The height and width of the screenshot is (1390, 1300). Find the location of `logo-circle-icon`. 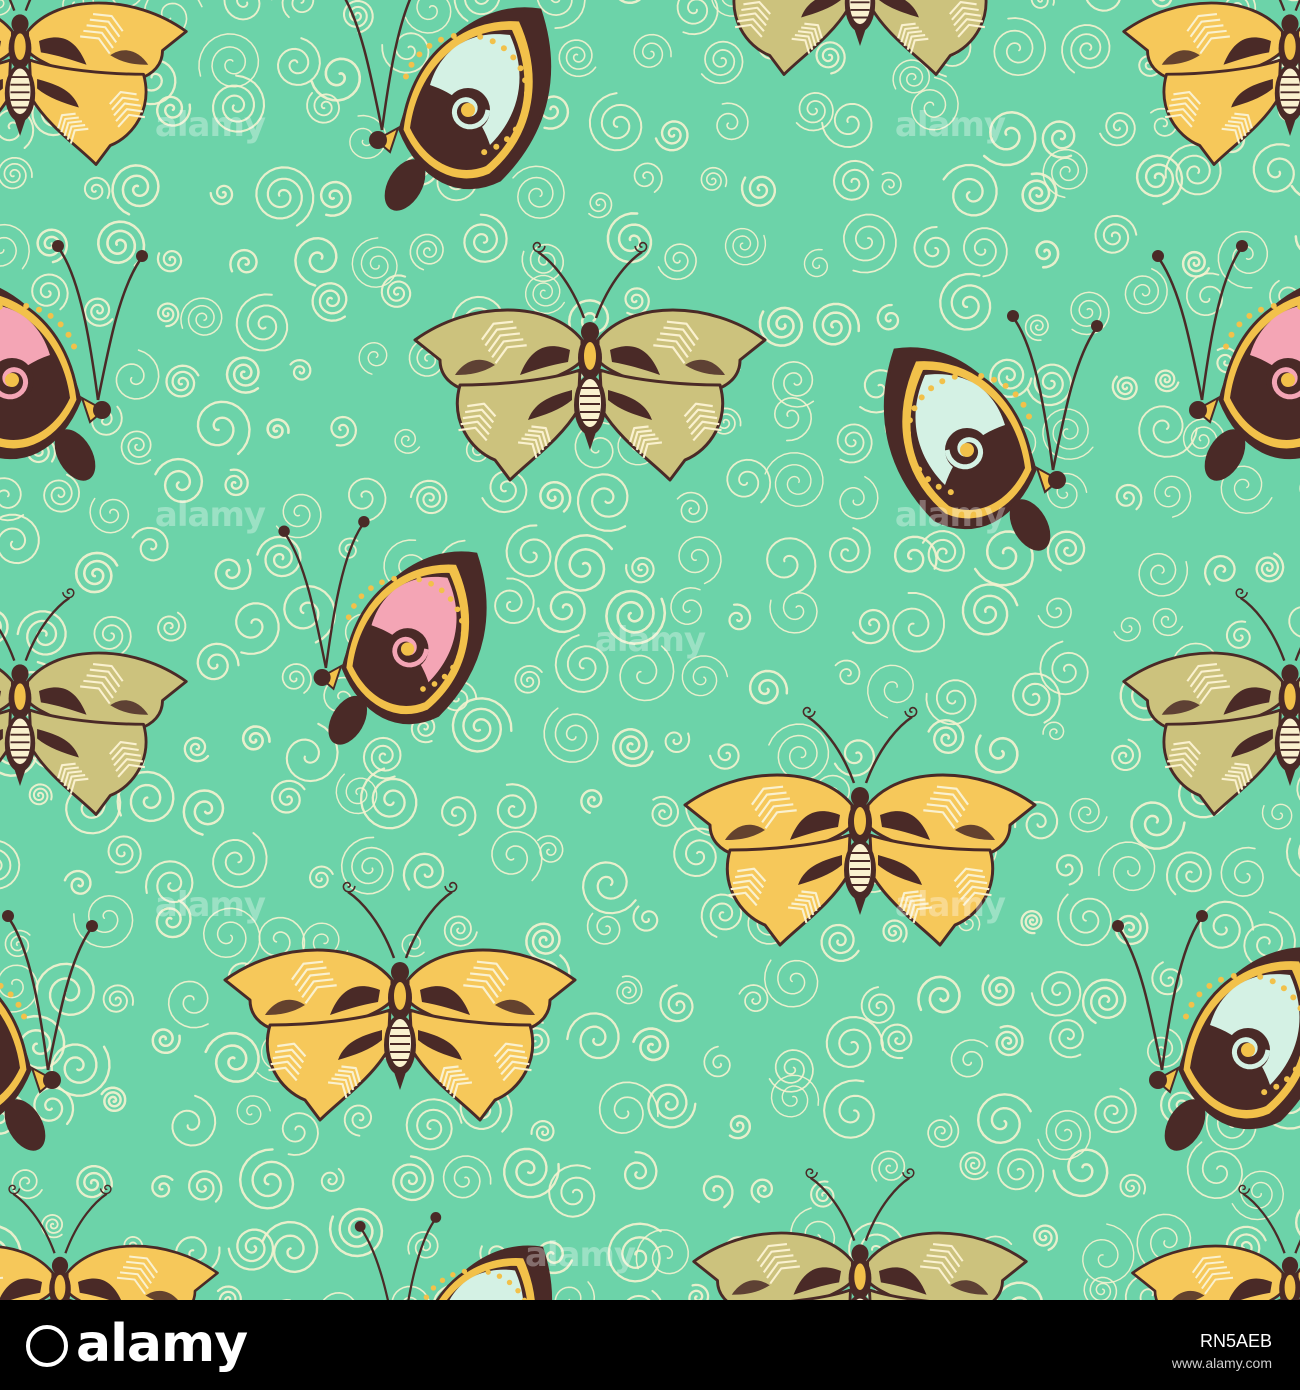

logo-circle-icon is located at coordinates (47, 1346).